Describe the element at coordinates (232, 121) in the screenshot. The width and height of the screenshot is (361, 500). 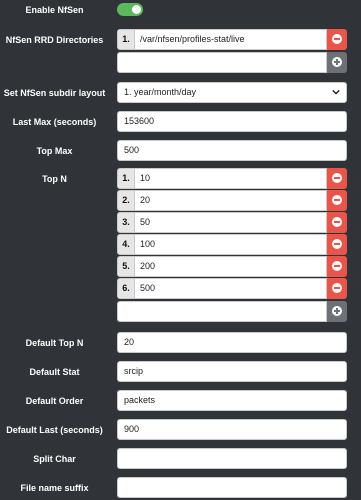
I see `last-max-input: 153600` at that location.